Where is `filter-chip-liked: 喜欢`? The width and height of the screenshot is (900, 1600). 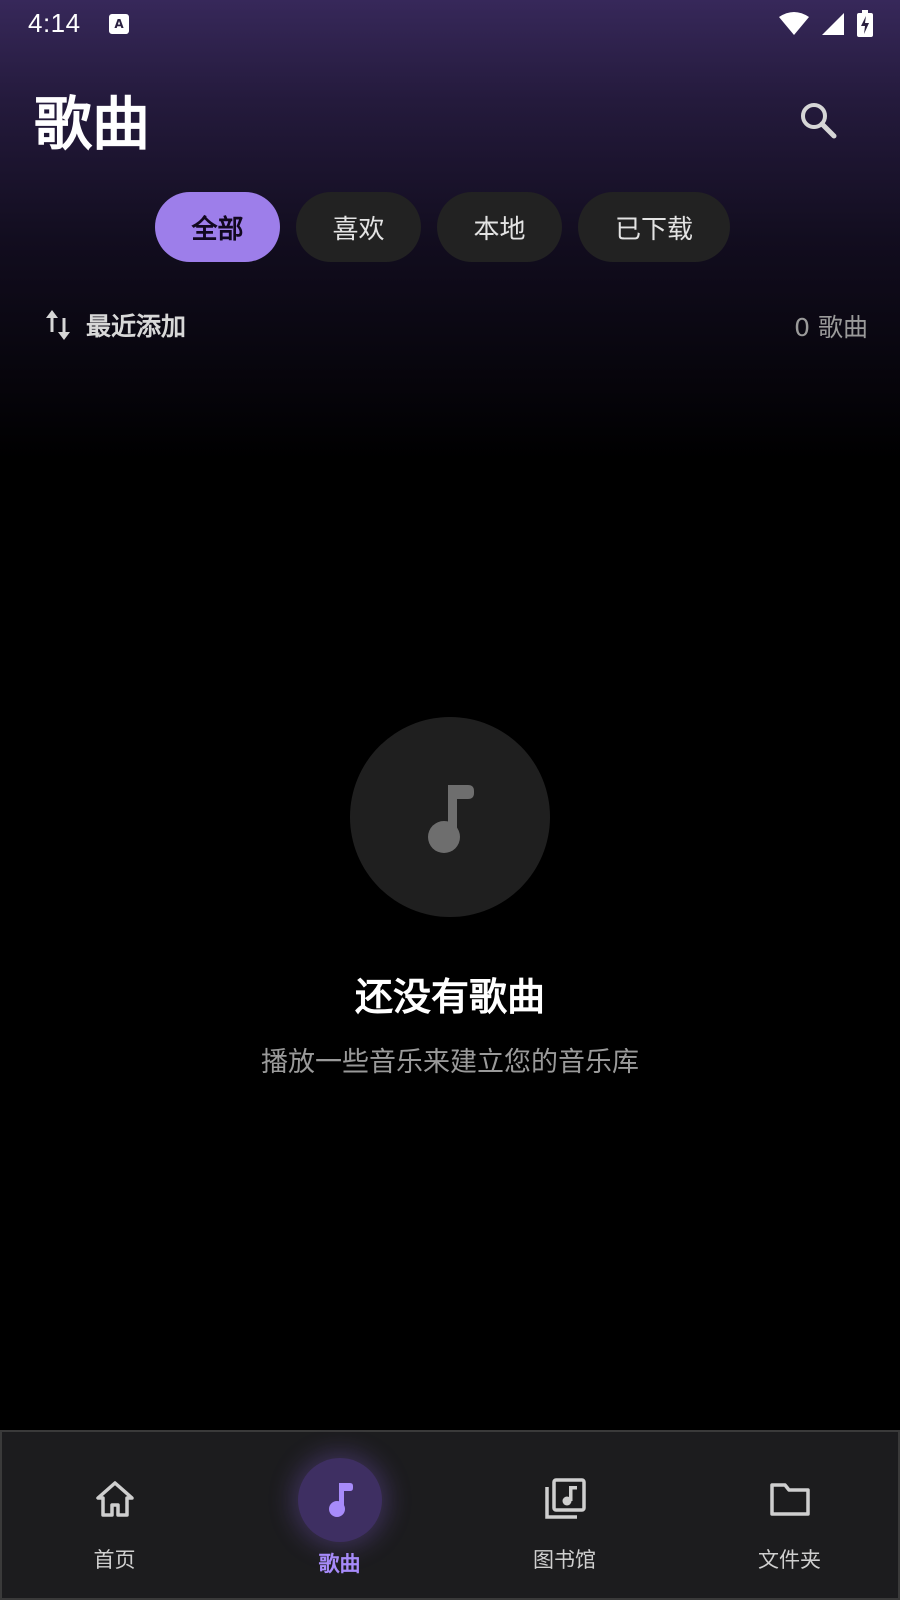
filter-chip-liked: 喜欢 is located at coordinates (358, 227).